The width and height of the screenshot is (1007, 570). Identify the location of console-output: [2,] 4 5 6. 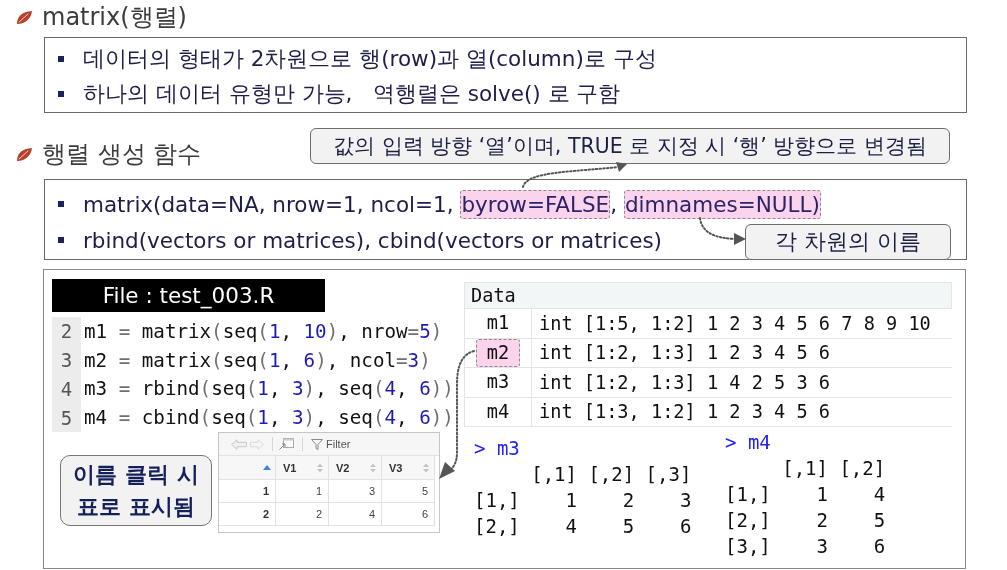
(583, 526).